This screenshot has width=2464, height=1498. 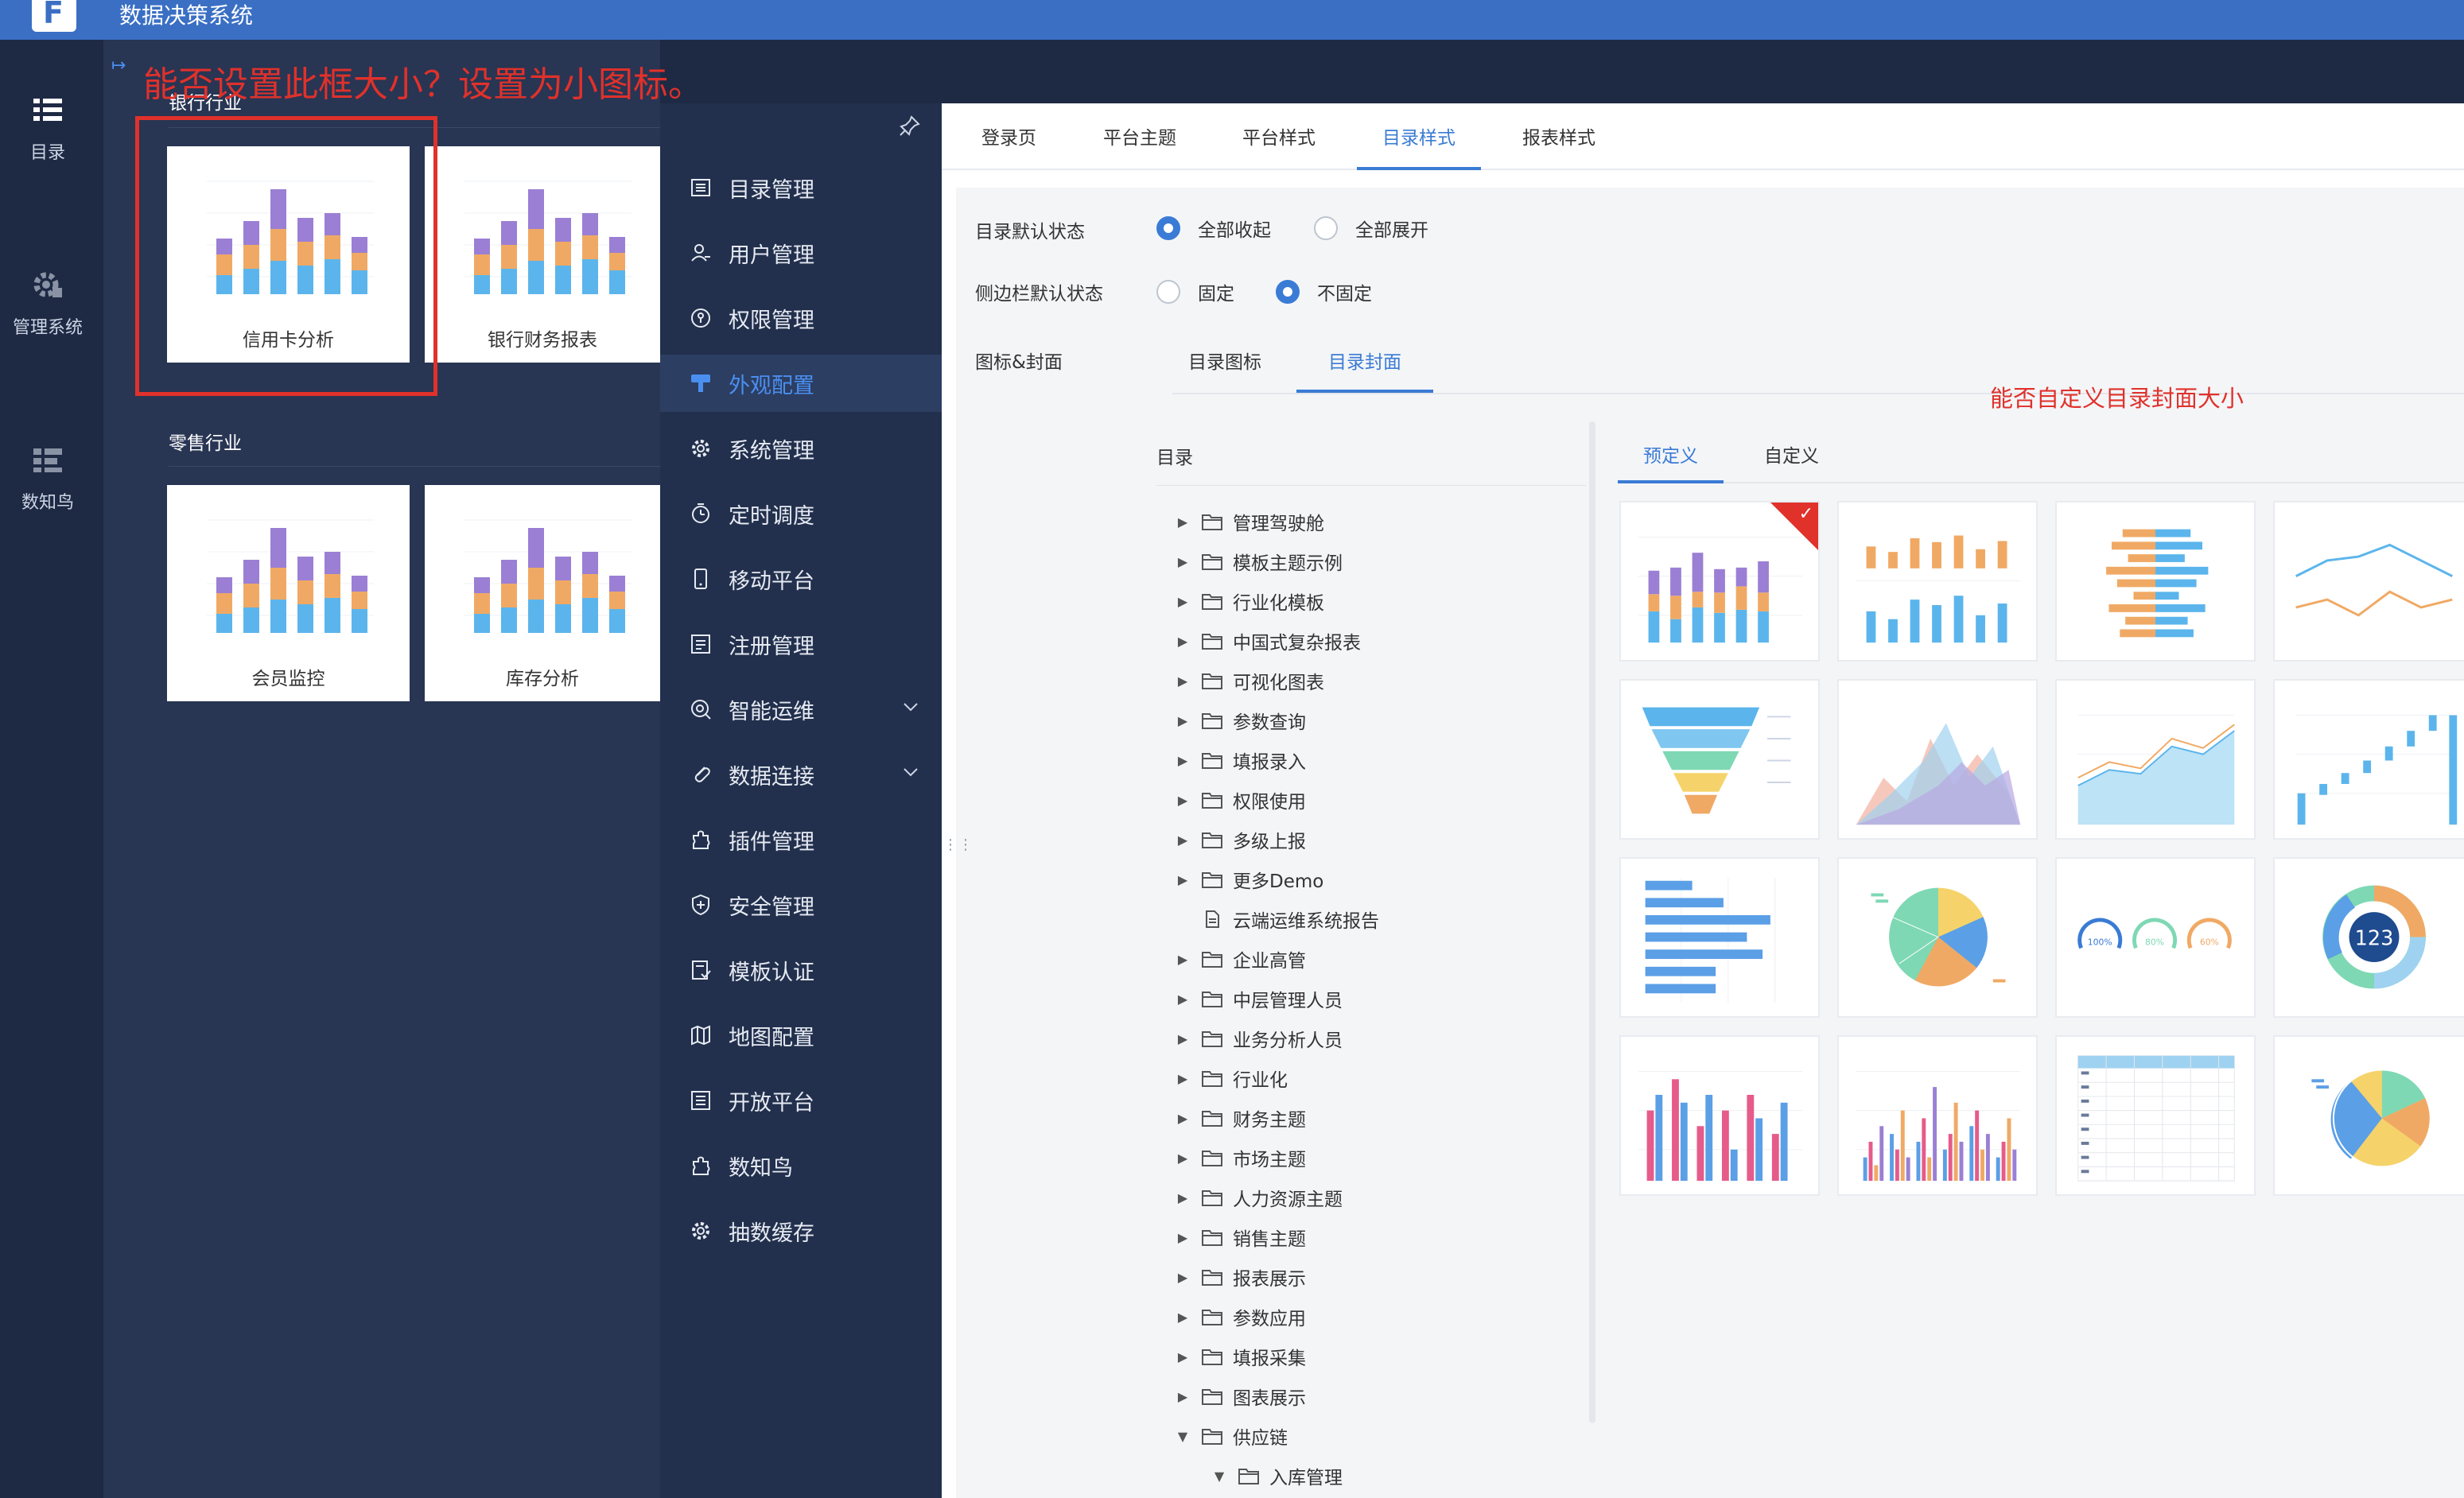 I want to click on catalog-card: 库存分析, so click(x=542, y=593).